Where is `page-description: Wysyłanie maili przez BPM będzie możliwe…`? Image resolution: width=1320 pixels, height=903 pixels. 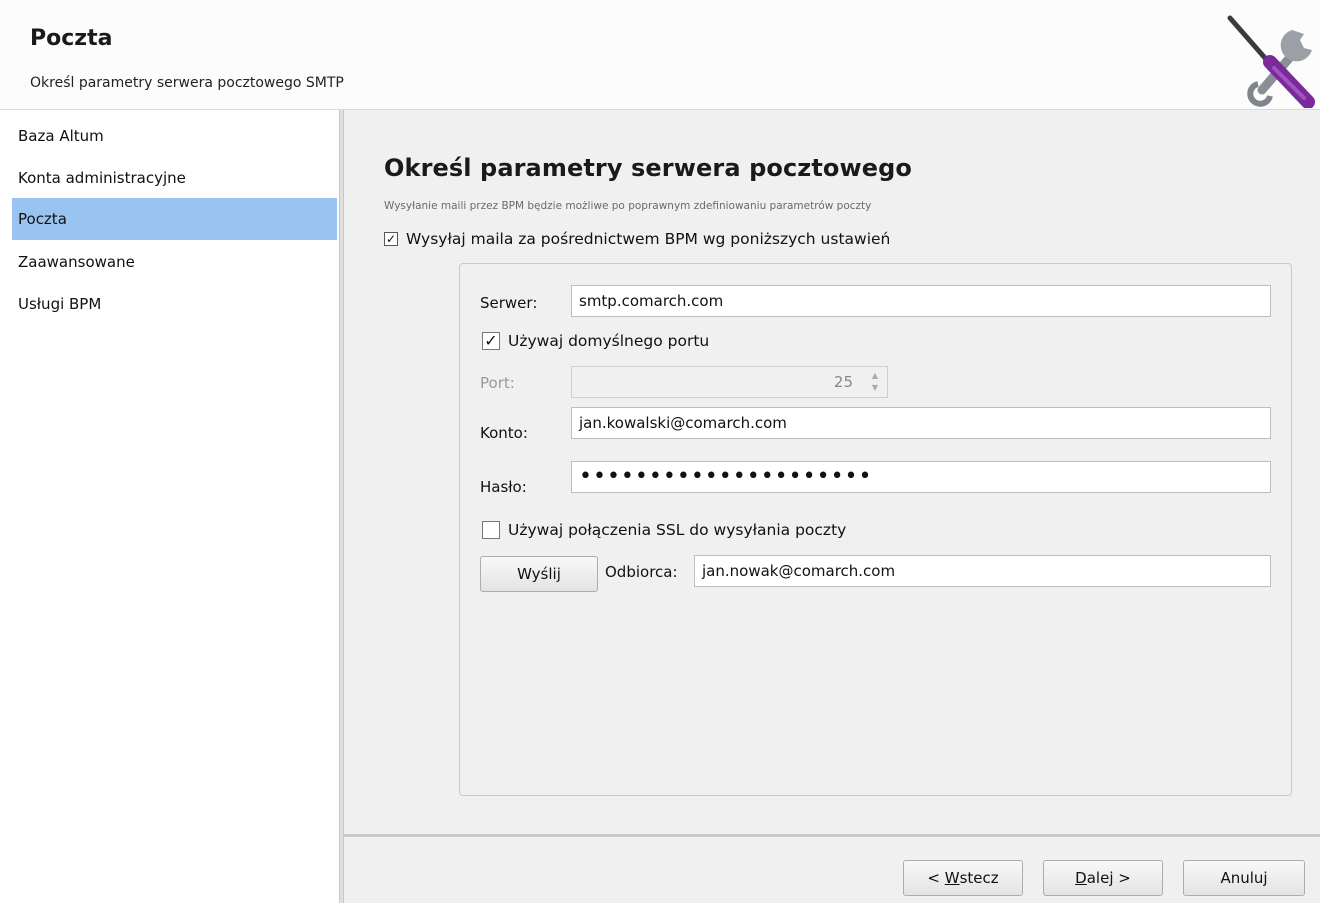
page-description: Wysyłanie maili przez BPM będzie możliwe… is located at coordinates (628, 206).